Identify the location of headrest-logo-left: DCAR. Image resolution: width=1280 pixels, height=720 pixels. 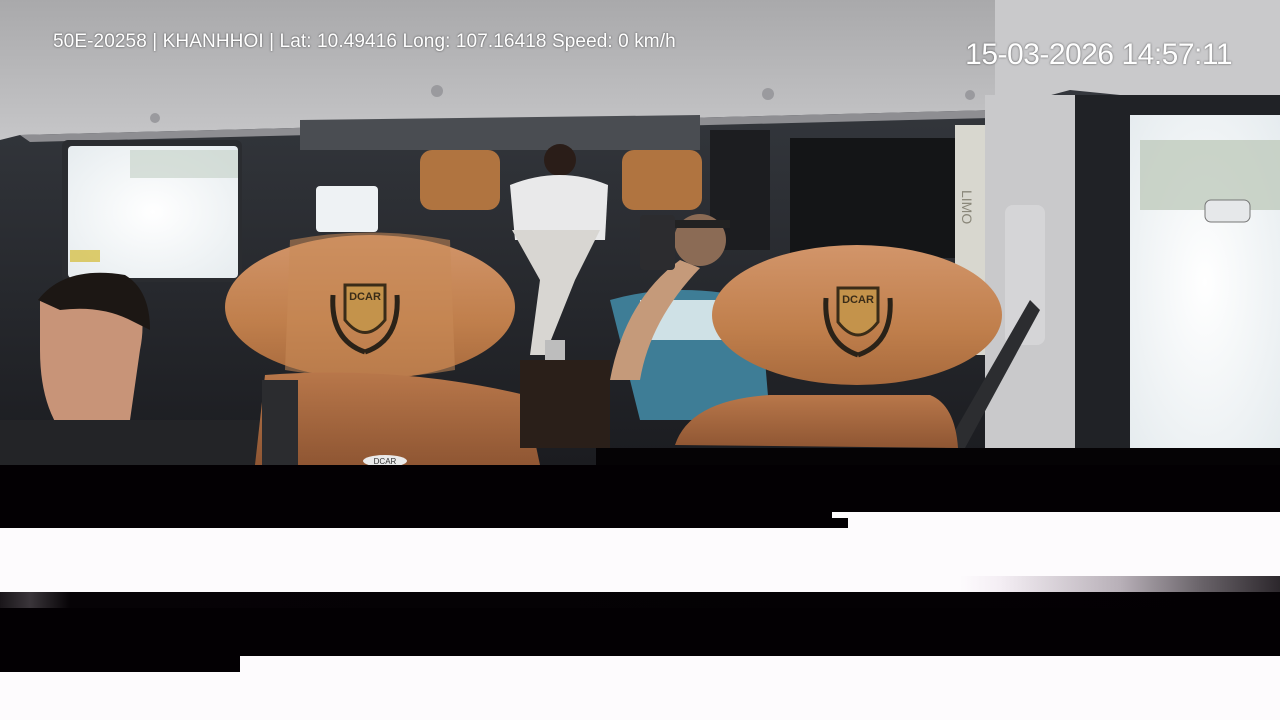
(365, 297).